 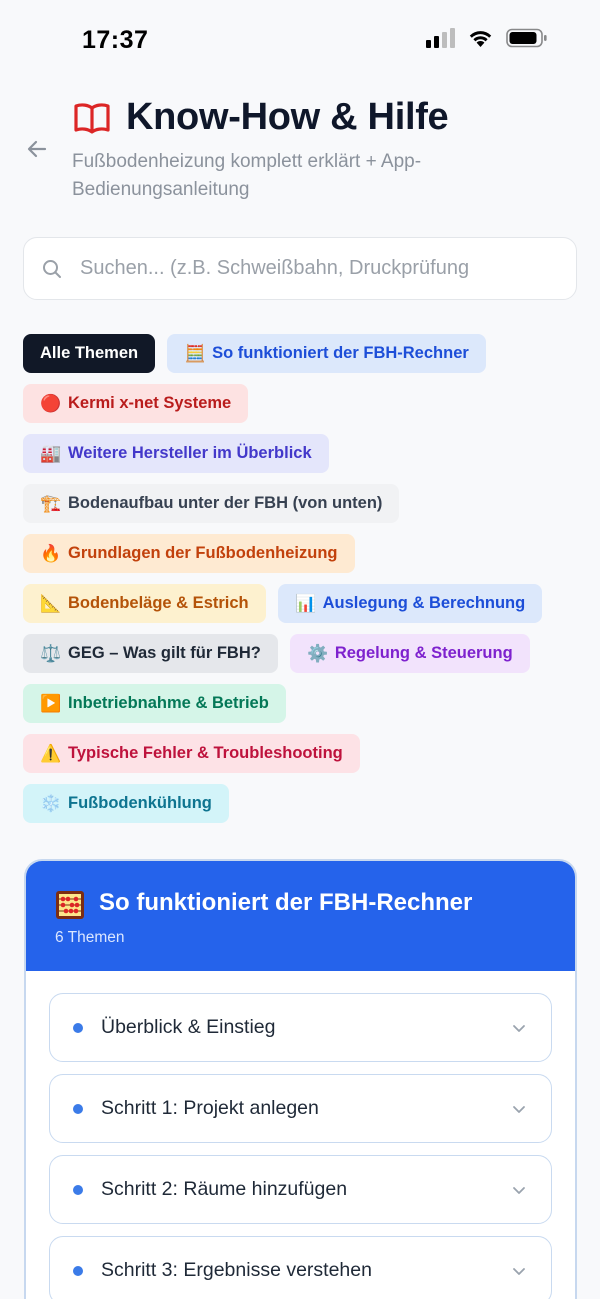 What do you see at coordinates (168, 703) in the screenshot?
I see `chip-label: Inbetriebnahme & Betrieb` at bounding box center [168, 703].